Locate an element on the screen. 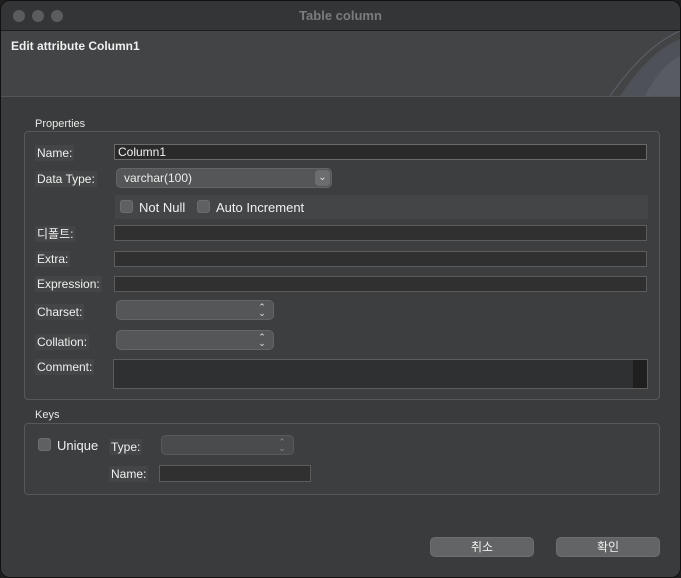  key-name-input is located at coordinates (235, 473).